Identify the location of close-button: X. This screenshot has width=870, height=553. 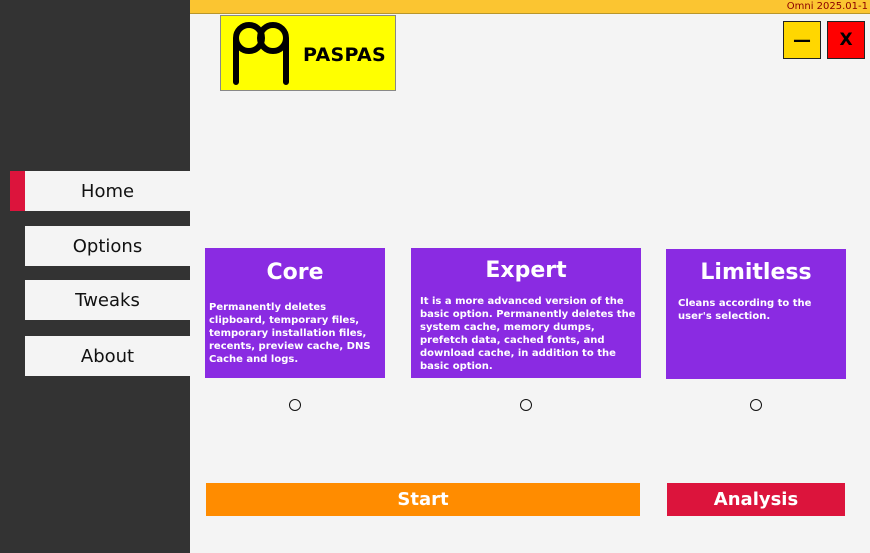
(846, 40).